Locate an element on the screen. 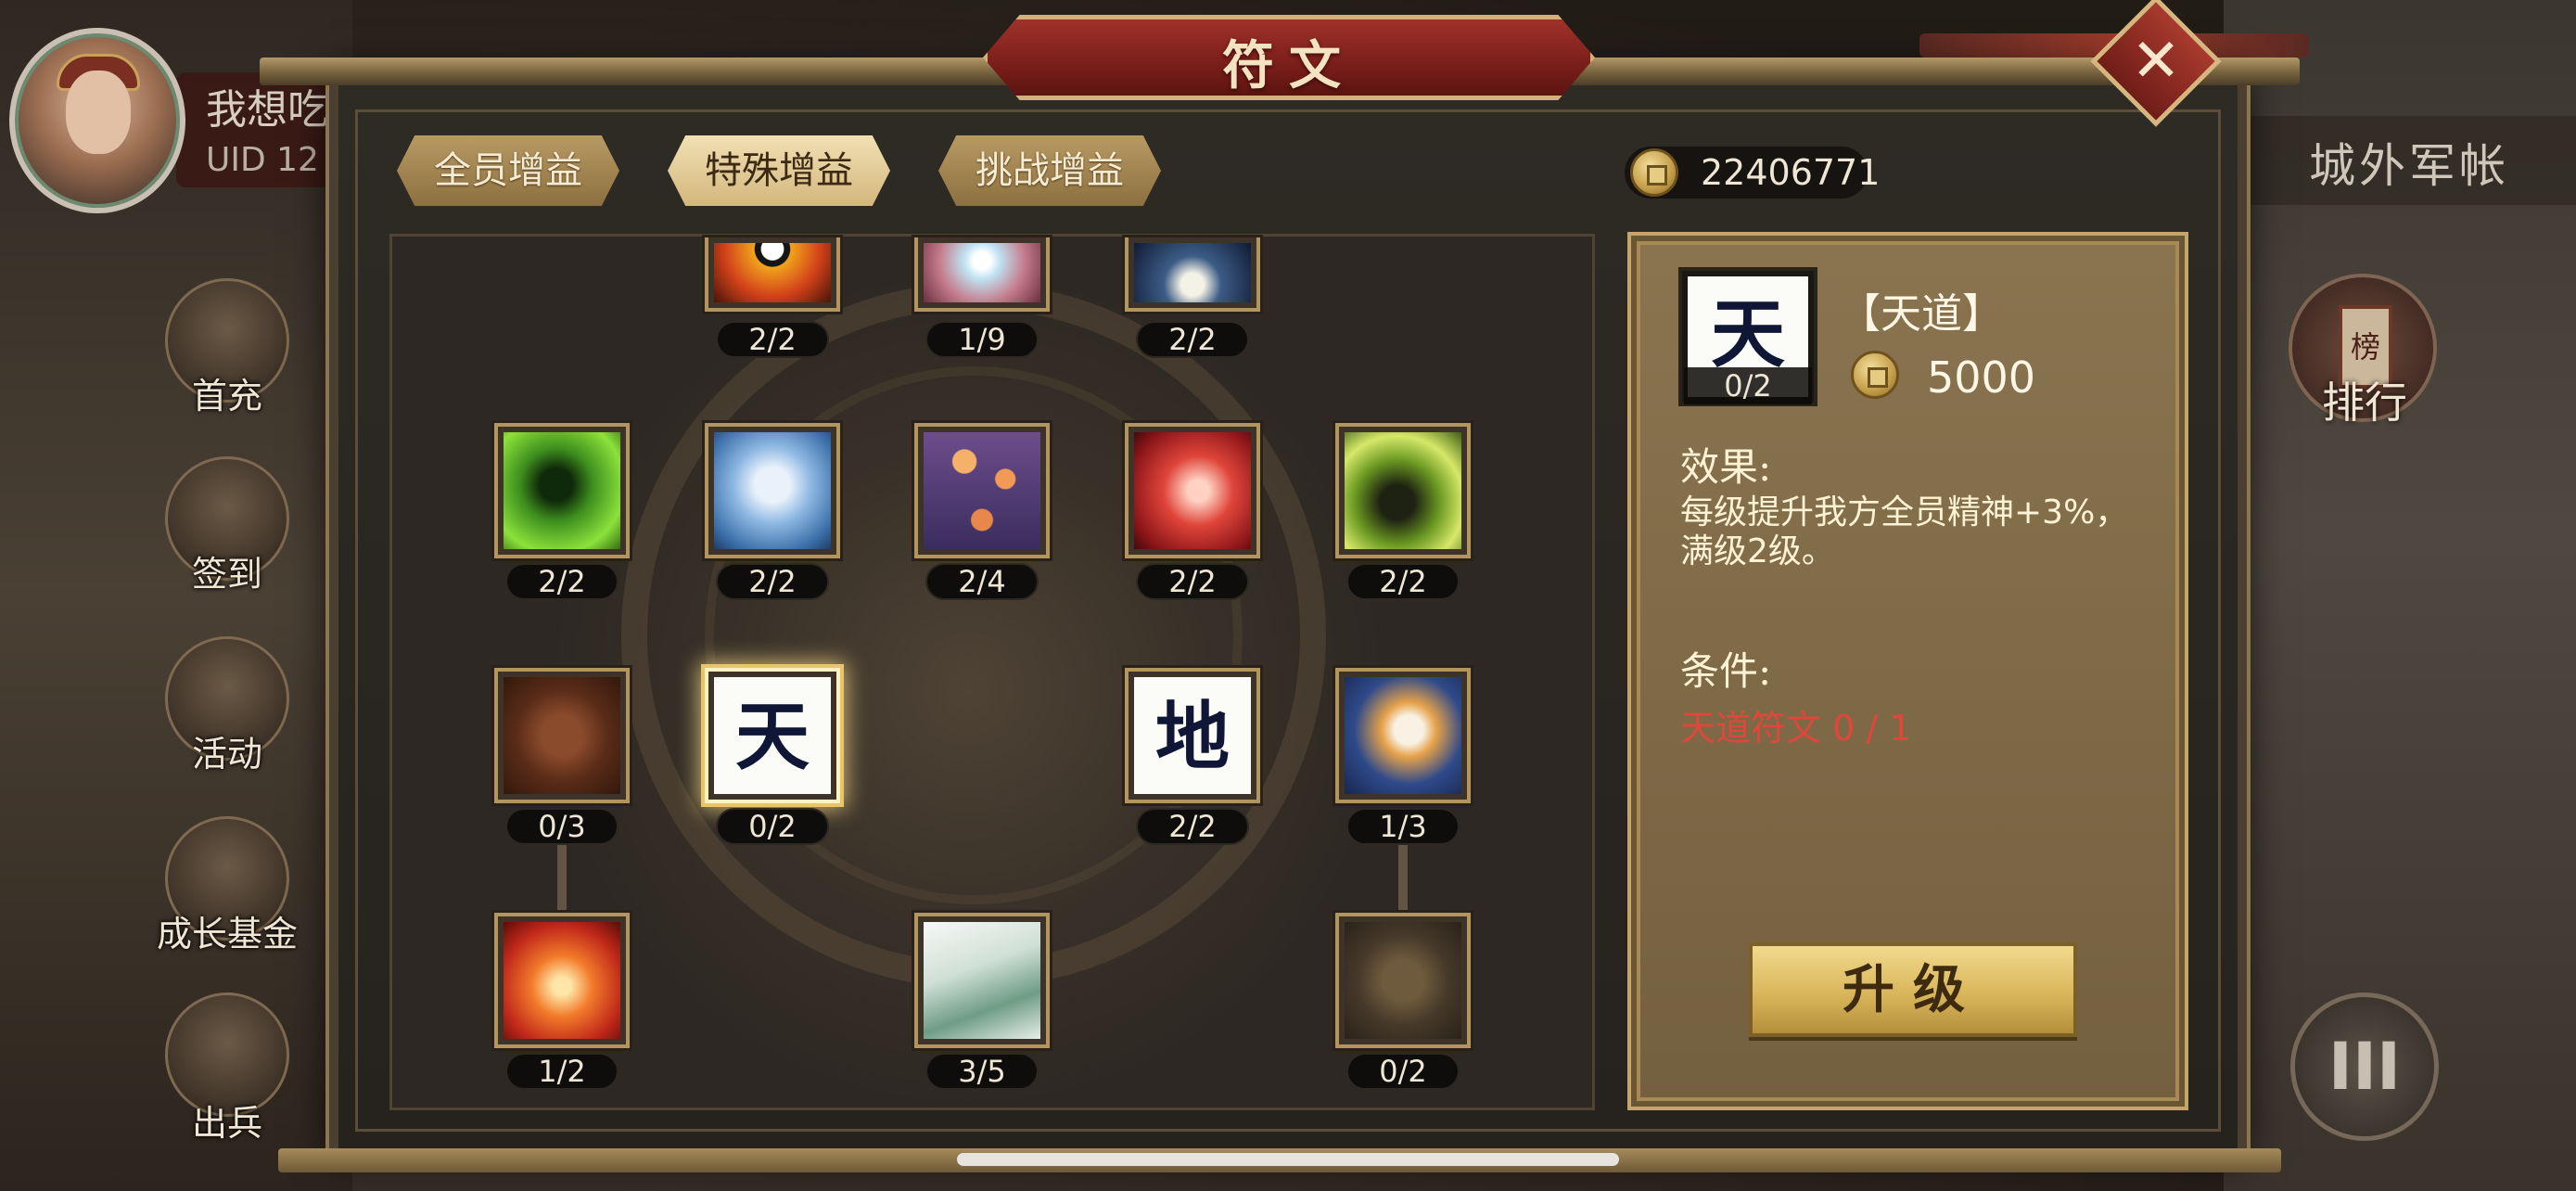 This screenshot has height=1191, width=2576. rune-didao: 地 is located at coordinates (1192, 735).